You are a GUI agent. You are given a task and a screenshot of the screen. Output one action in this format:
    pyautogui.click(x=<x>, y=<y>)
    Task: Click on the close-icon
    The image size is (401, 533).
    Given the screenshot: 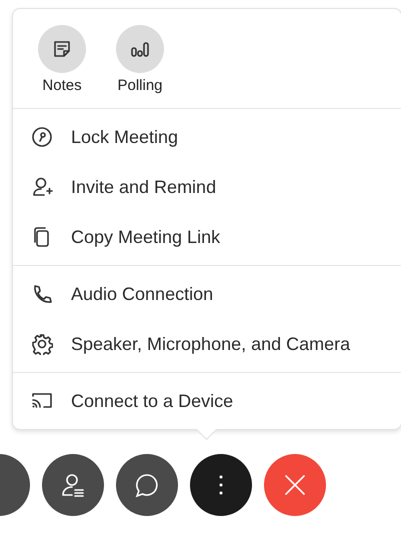 What is the action you would take?
    pyautogui.click(x=295, y=485)
    